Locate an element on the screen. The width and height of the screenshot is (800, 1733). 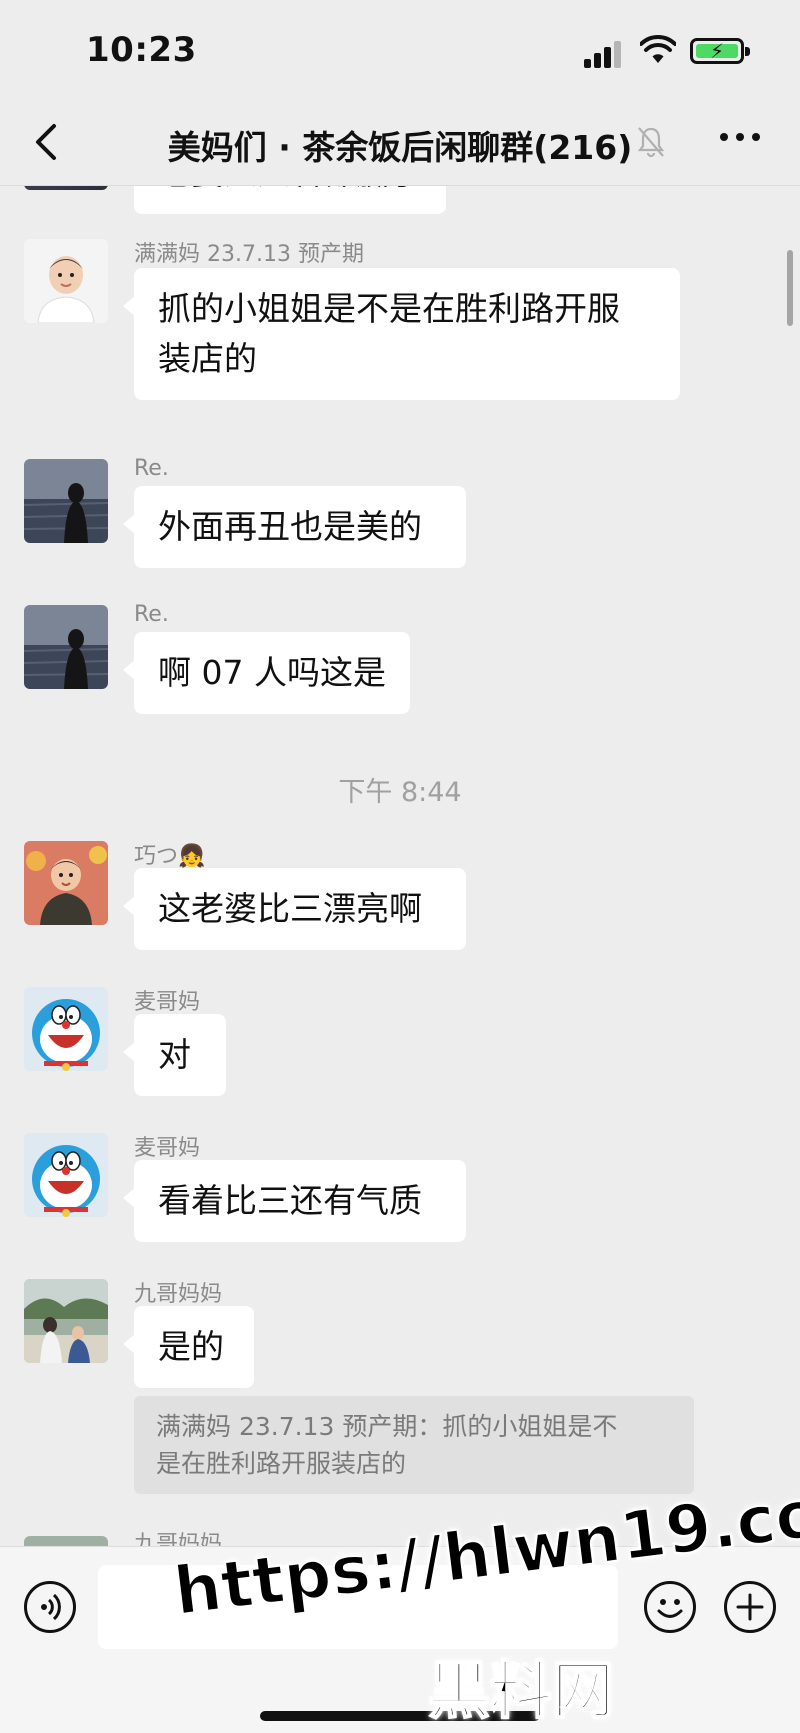
emoji-icon is located at coordinates (670, 1607).